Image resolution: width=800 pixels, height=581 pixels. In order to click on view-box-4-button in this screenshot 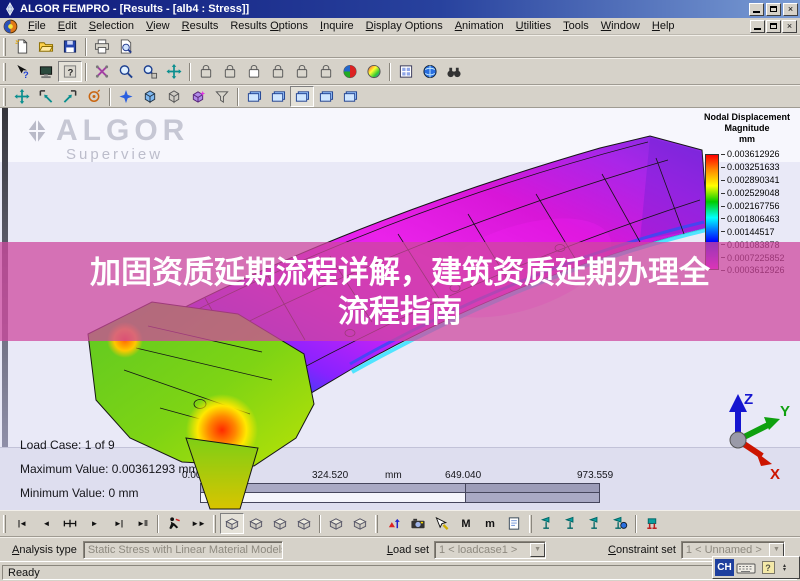, I will do `click(278, 71)`.